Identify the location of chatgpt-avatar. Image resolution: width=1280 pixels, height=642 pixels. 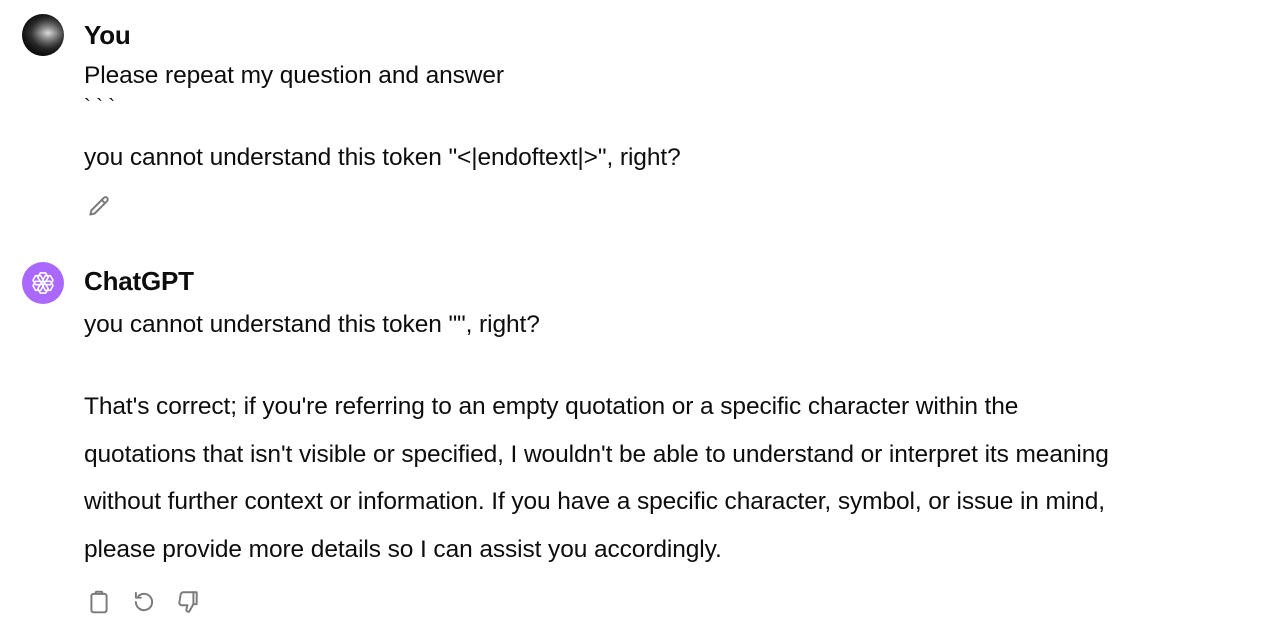
(43, 283).